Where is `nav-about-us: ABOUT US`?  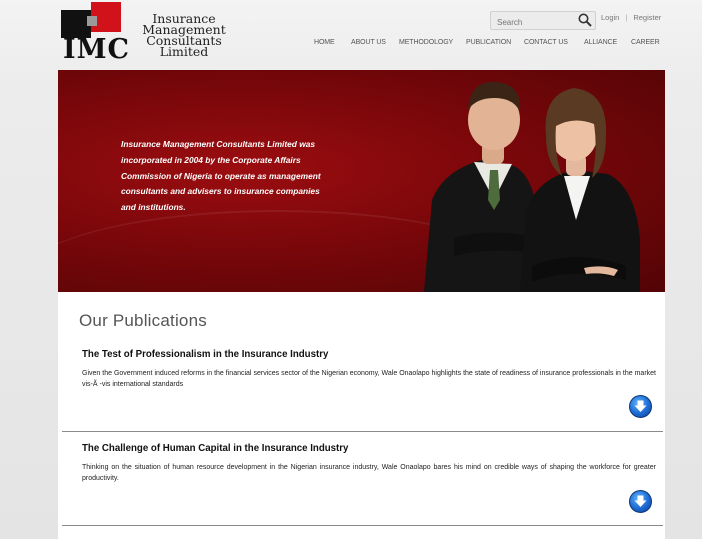 nav-about-us: ABOUT US is located at coordinates (368, 42).